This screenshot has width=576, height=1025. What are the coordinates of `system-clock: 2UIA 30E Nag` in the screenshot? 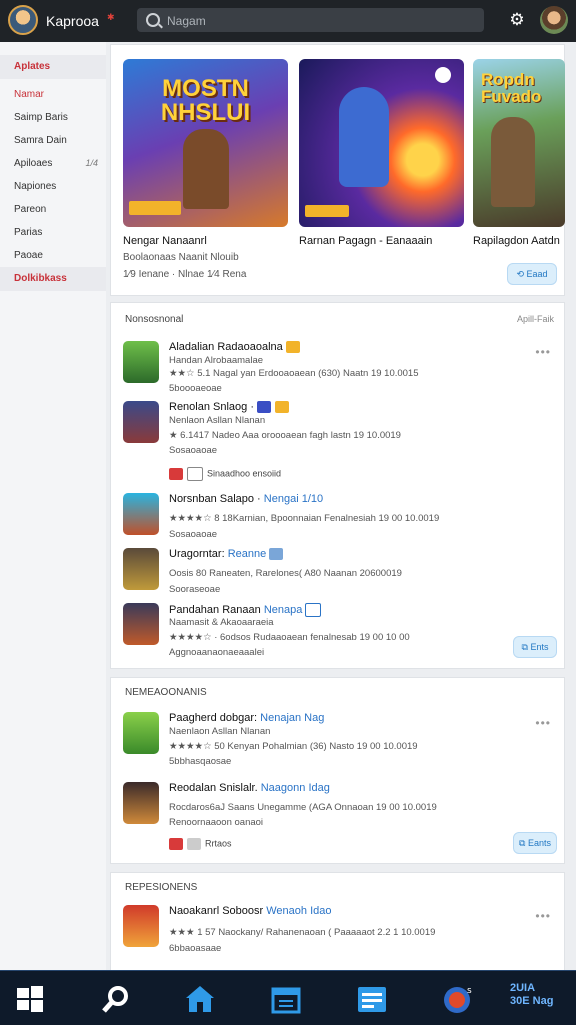 It's located at (531, 995).